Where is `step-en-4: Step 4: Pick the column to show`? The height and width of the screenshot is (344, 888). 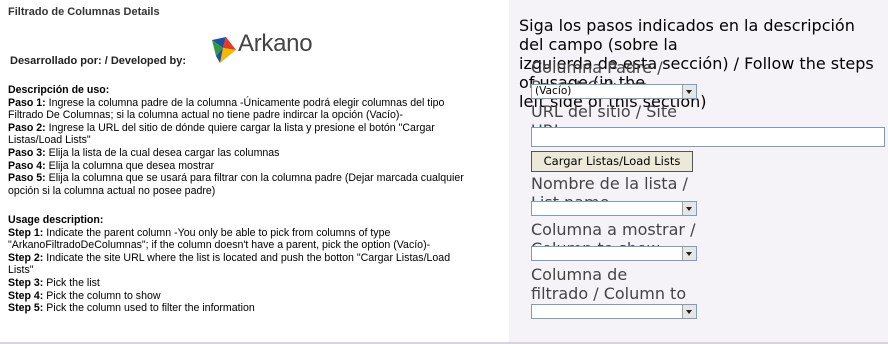
step-en-4: Step 4: Pick the column to show is located at coordinates (84, 295).